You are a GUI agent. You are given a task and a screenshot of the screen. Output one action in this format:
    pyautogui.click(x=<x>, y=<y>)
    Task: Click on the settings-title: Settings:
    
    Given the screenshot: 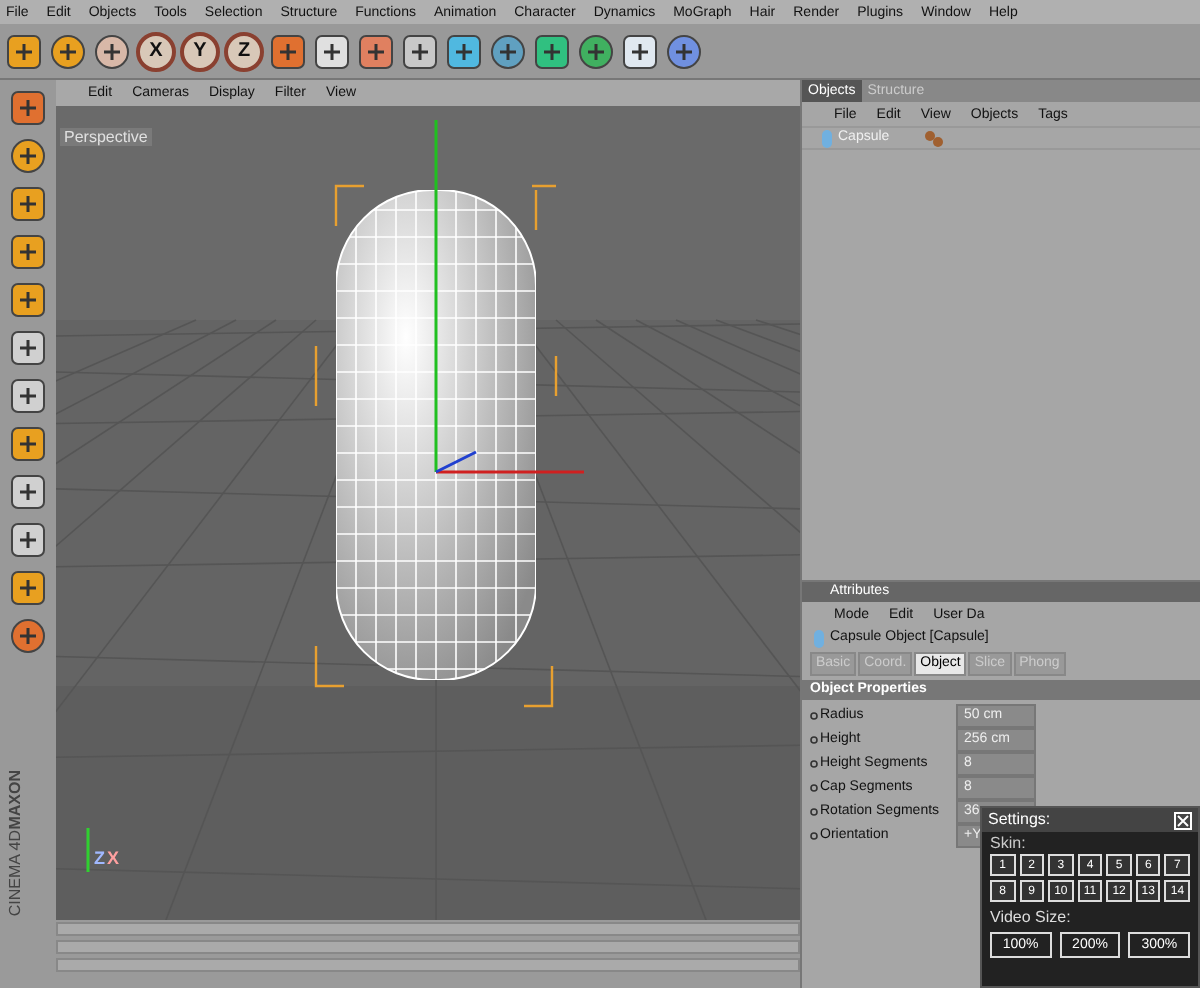 What is the action you would take?
    pyautogui.click(x=1019, y=820)
    